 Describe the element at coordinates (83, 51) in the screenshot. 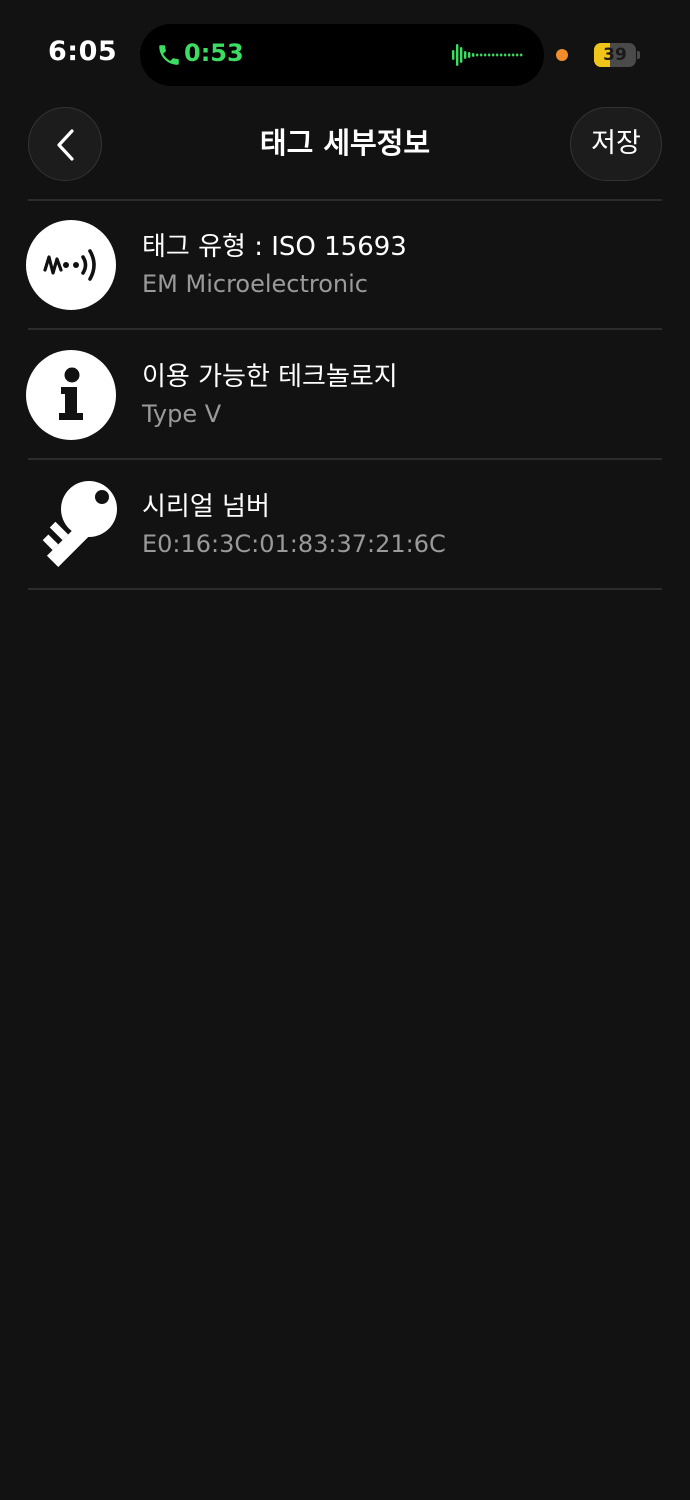

I see `status-time: 6:05` at that location.